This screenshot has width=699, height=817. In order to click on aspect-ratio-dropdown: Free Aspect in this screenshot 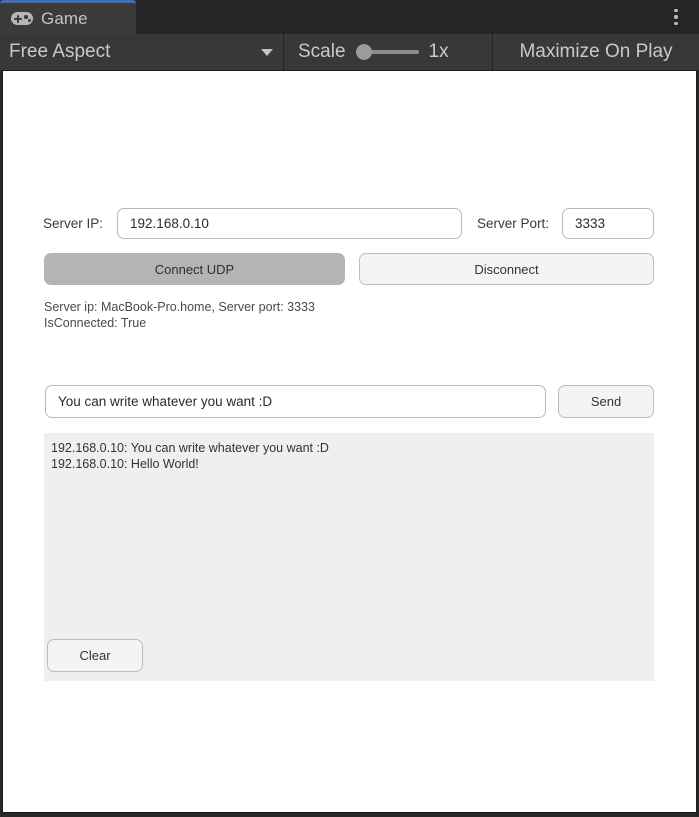, I will do `click(141, 52)`.